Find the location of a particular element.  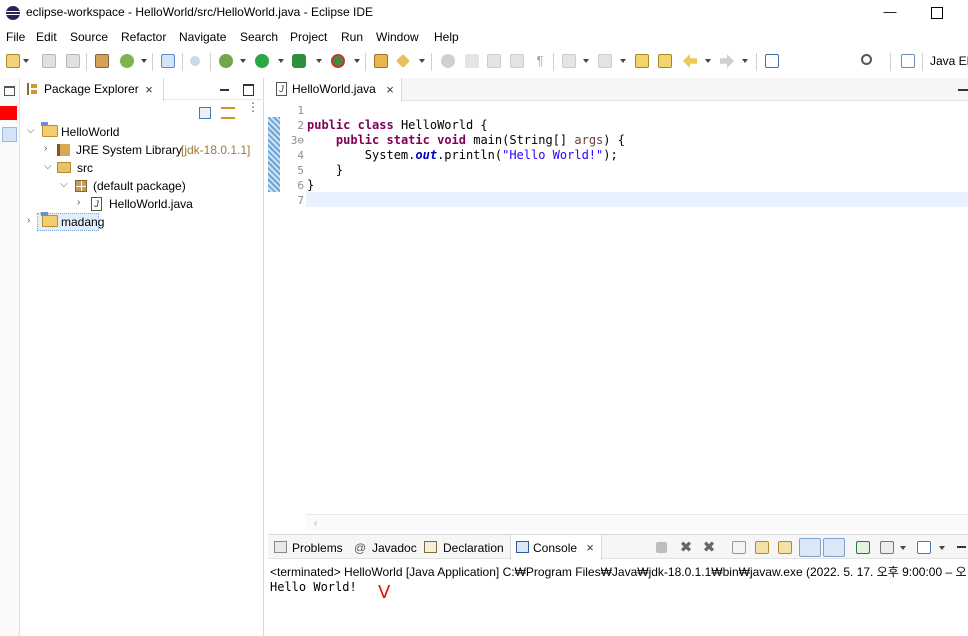

show-whitespace-icon: ¶ is located at coordinates (540, 61).